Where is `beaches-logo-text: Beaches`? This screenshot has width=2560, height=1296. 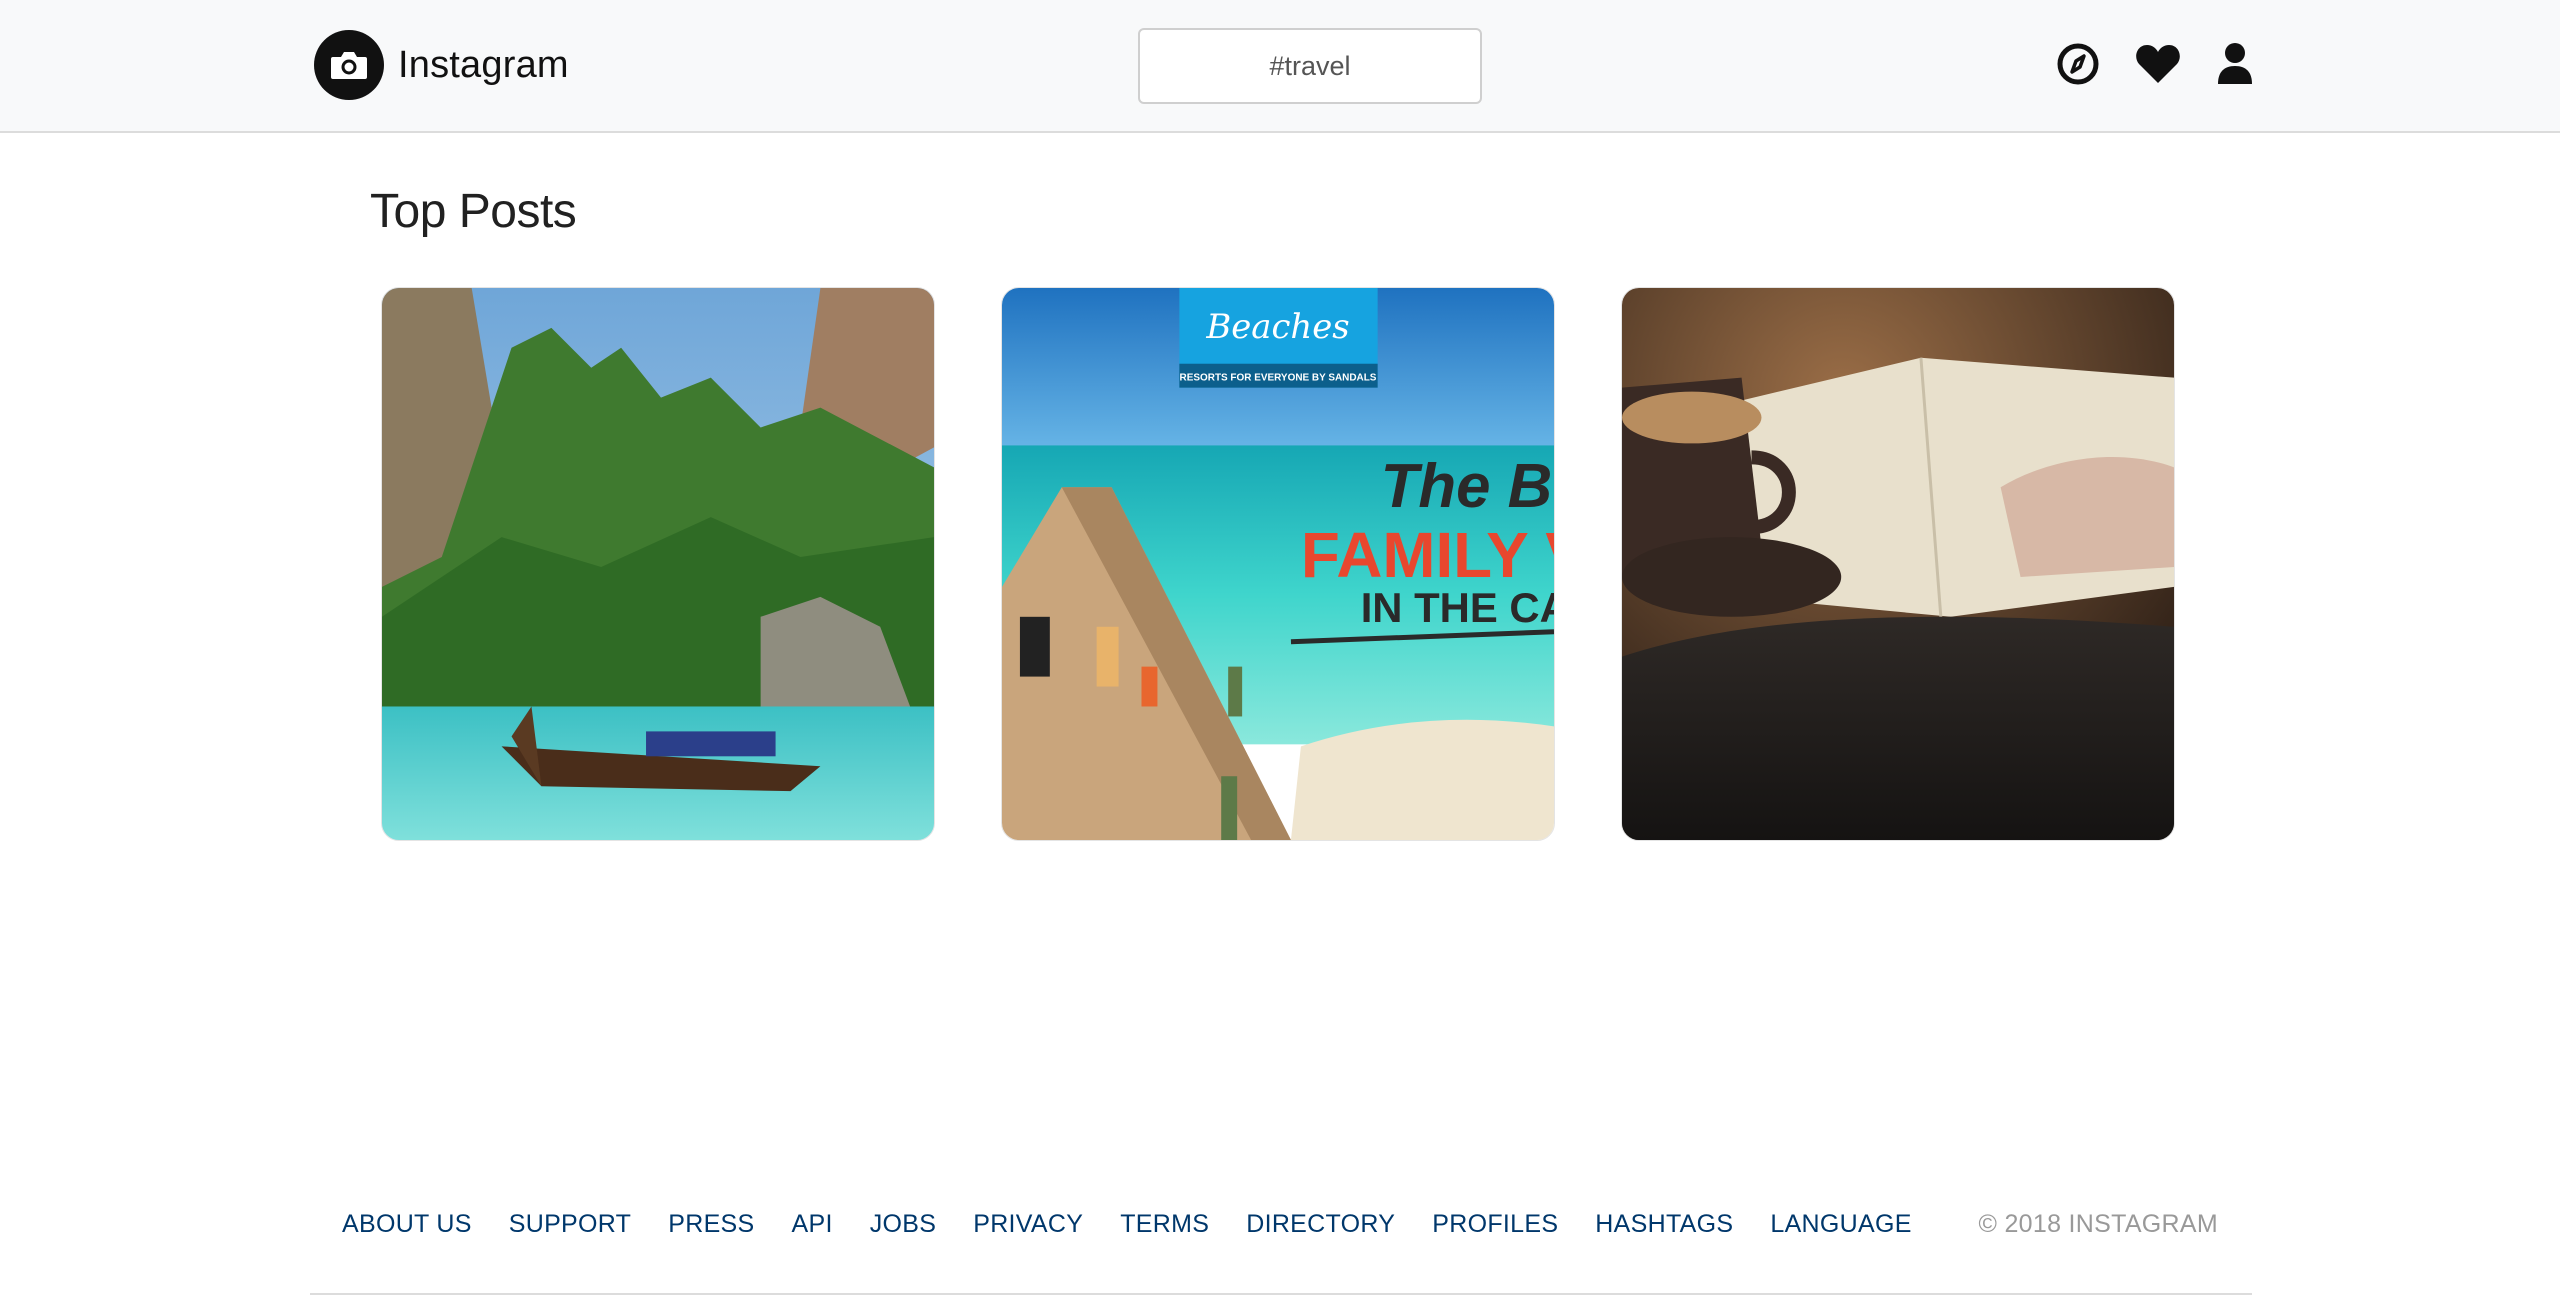 beaches-logo-text: Beaches is located at coordinates (1277, 326).